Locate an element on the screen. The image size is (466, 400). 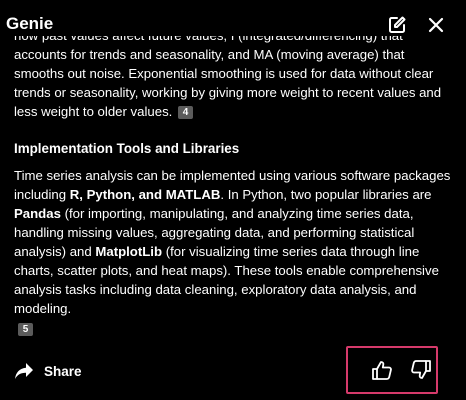
app-title: Genie is located at coordinates (30, 23).